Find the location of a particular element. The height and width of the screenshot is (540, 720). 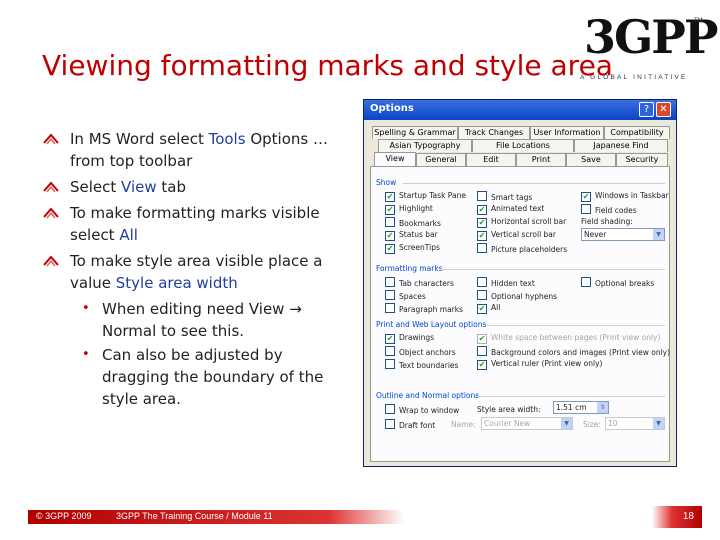

vertical-ruler-checkbox: ✔ Vertical ruler (Print view only) is located at coordinates (539, 364).